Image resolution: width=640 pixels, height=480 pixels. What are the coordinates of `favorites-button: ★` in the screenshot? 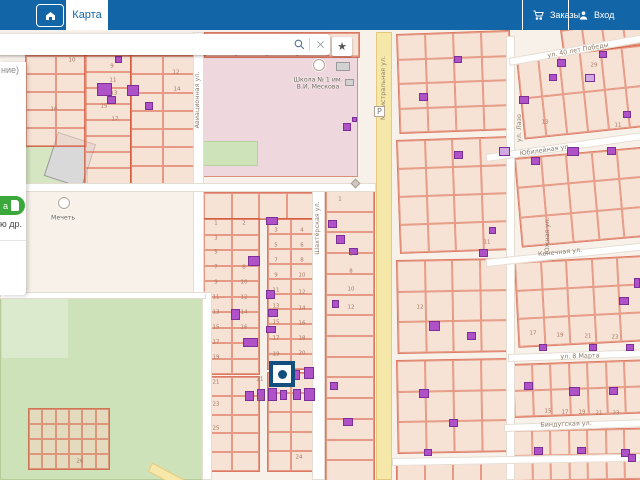 It's located at (342, 46).